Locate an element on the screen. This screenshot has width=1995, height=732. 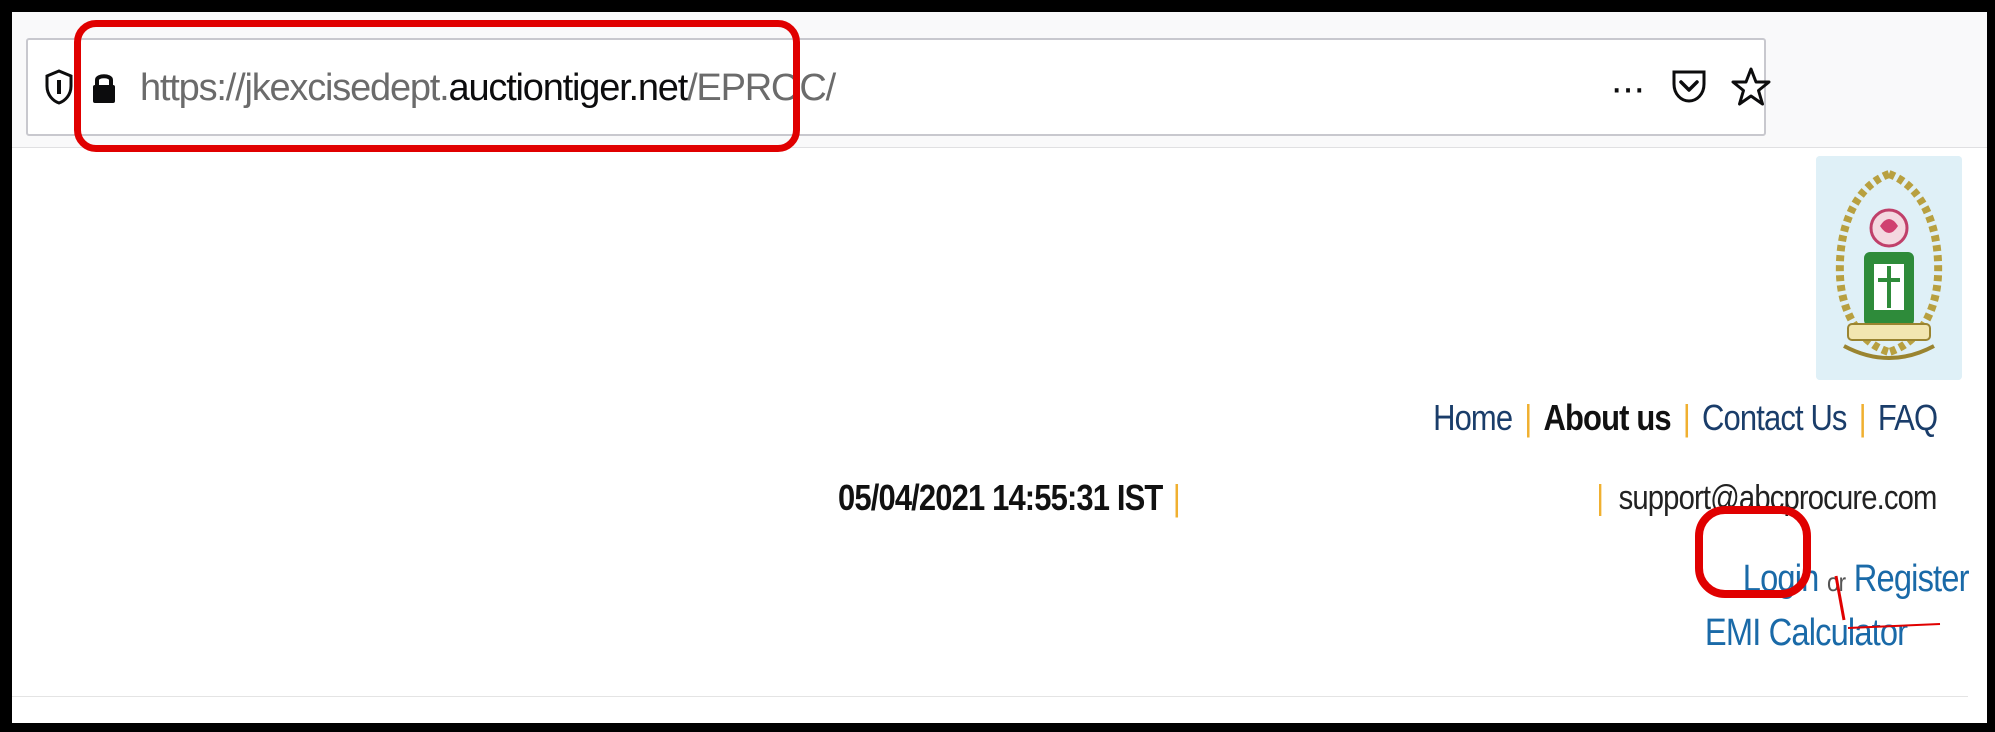
nav-about-us: About us is located at coordinates (1607, 418).